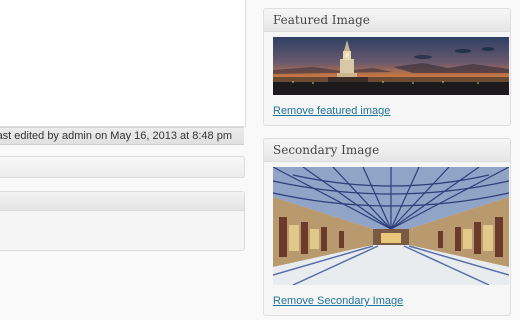 The width and height of the screenshot is (520, 320). Describe the element at coordinates (338, 301) in the screenshot. I see `remove-secondary-image-link: Remove Secondary Image` at that location.